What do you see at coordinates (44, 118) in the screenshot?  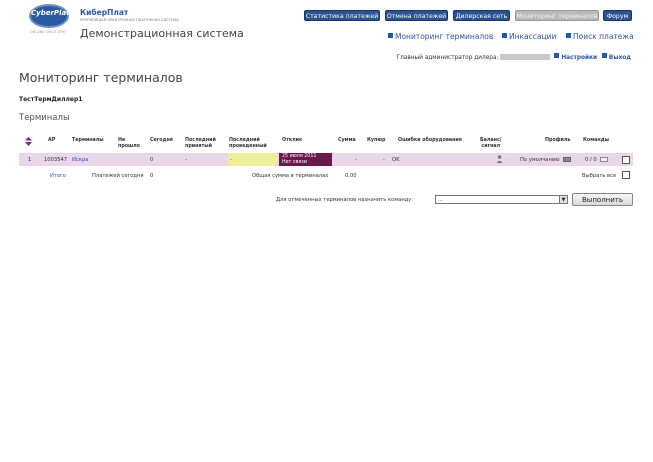 I see `section-title: Терминалы` at bounding box center [44, 118].